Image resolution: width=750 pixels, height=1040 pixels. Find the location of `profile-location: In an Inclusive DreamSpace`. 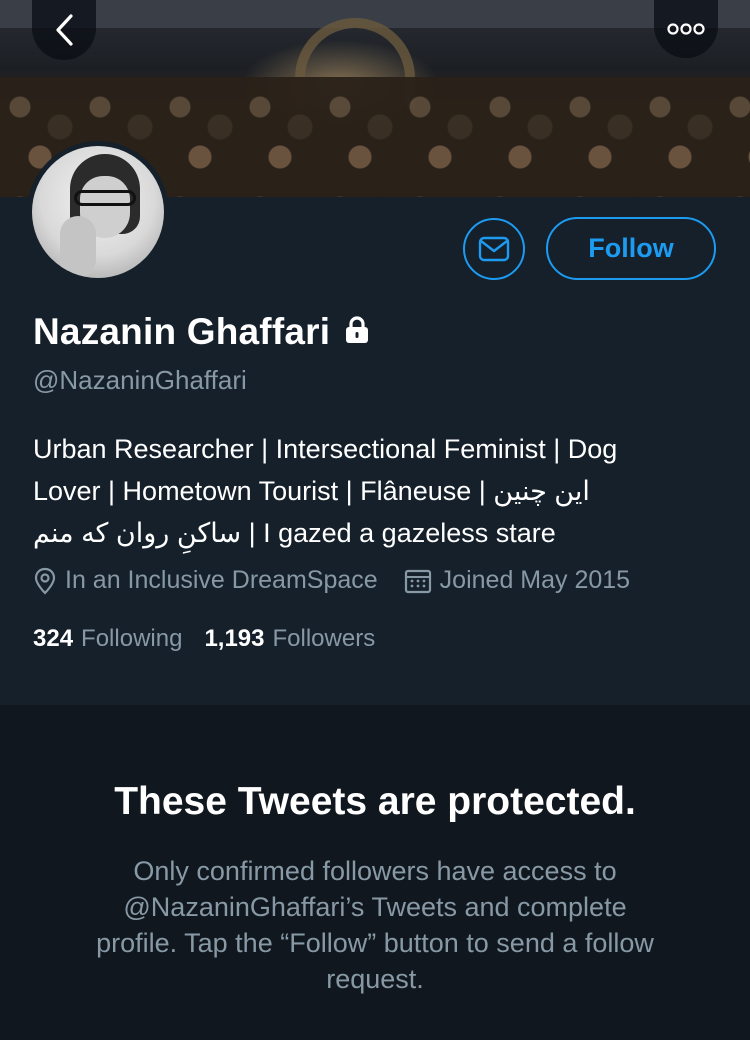

profile-location: In an Inclusive DreamSpace is located at coordinates (205, 580).